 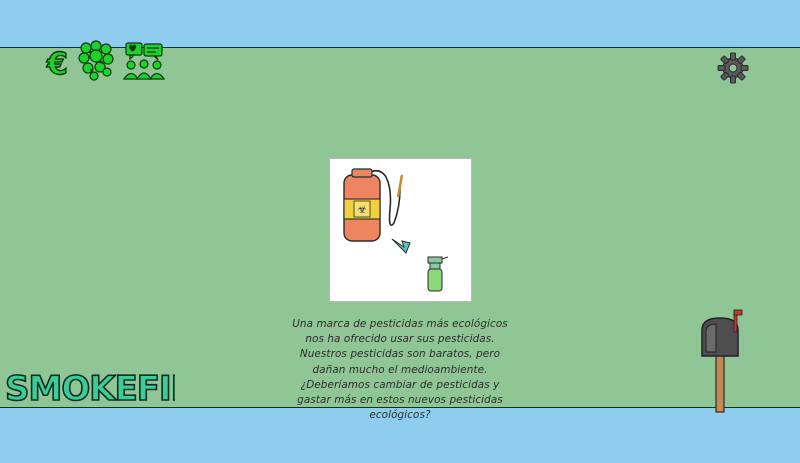 I want to click on event-image-card: ☣, so click(x=400, y=230).